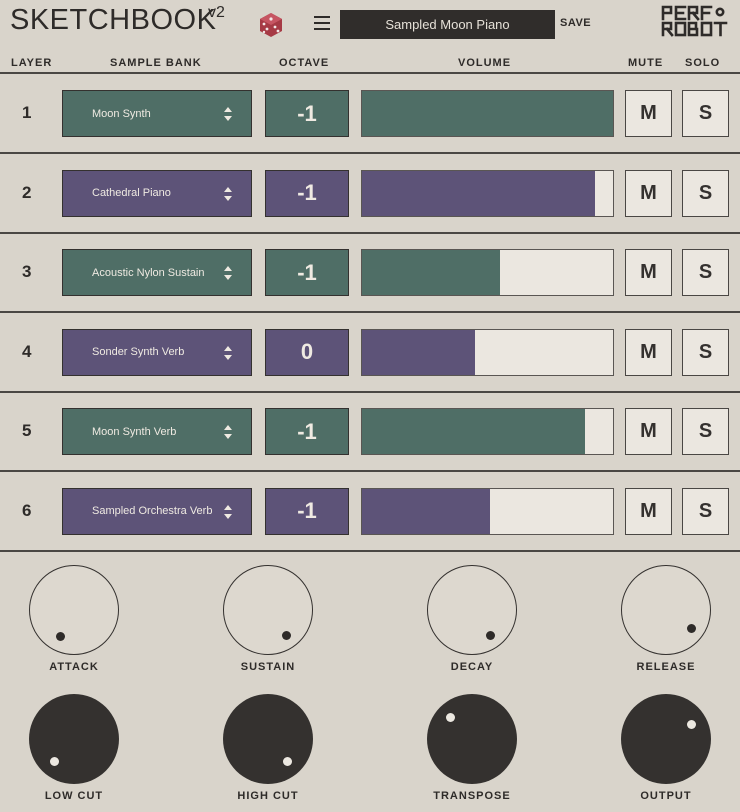 This screenshot has height=812, width=740. Describe the element at coordinates (472, 667) in the screenshot. I see `knob-label: DECAY` at that location.